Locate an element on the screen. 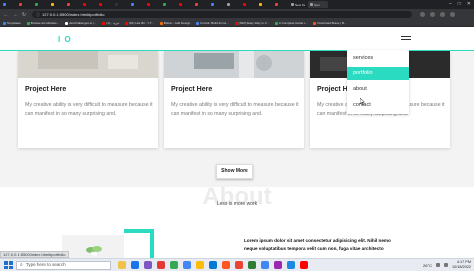 The height and width of the screenshot is (271, 474). bookmark-label: Bolton - Add Design is located at coordinates (177, 23).